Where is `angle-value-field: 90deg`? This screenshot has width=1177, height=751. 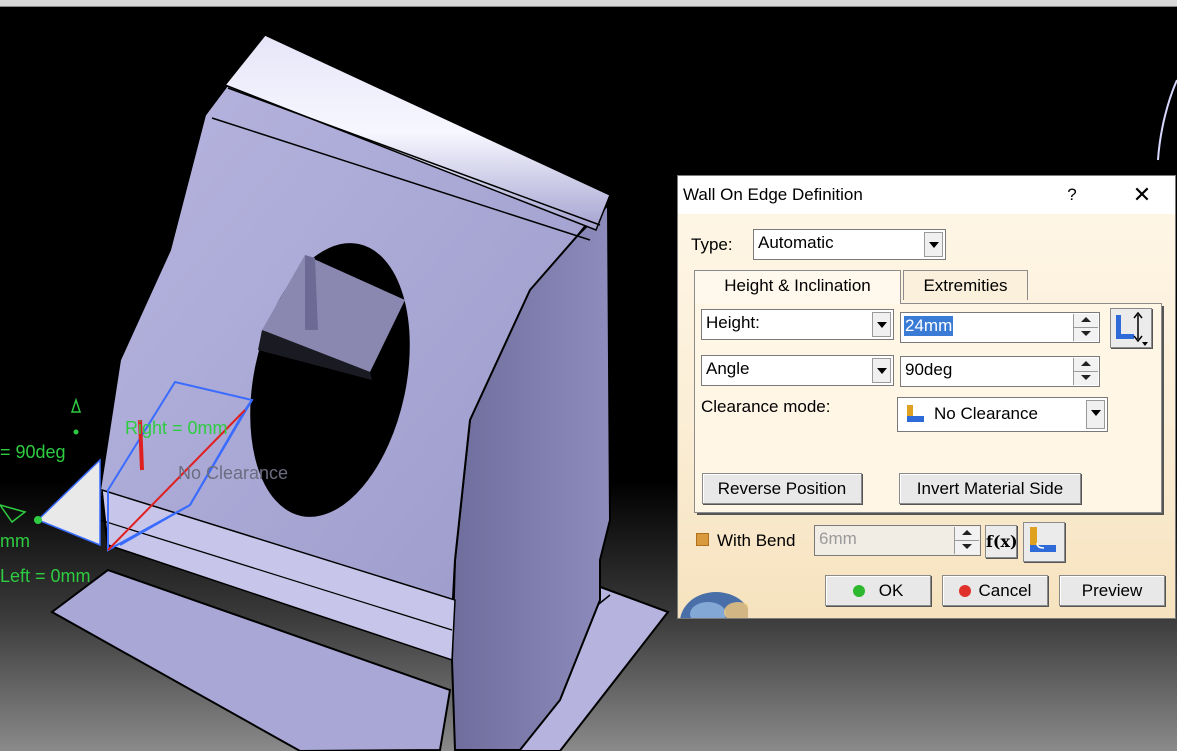
angle-value-field: 90deg is located at coordinates (1000, 371).